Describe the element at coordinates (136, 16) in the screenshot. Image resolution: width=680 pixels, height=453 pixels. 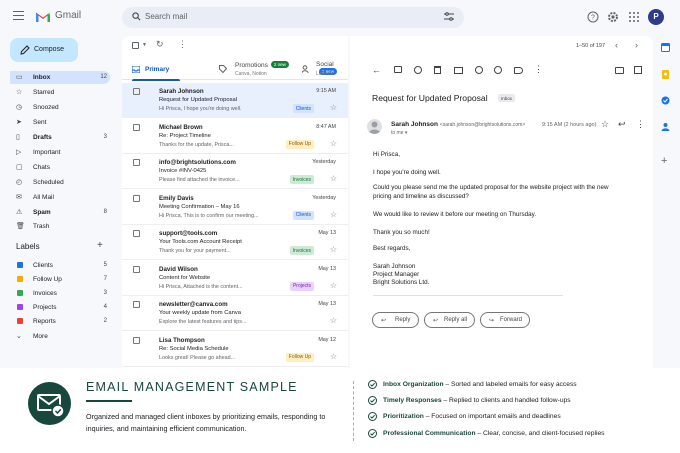
I see `search-icon` at that location.